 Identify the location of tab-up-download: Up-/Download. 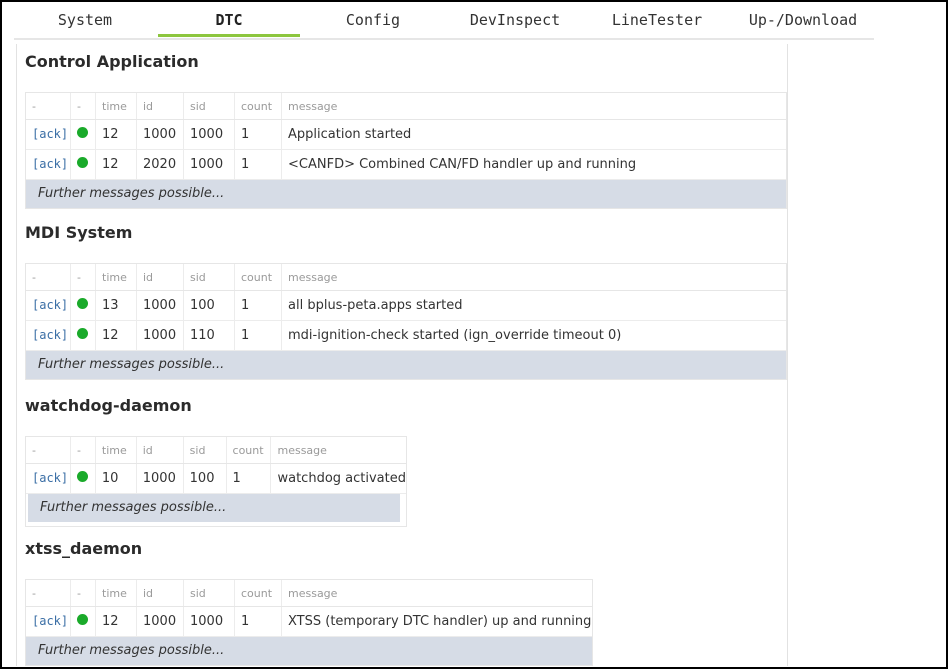
(803, 21).